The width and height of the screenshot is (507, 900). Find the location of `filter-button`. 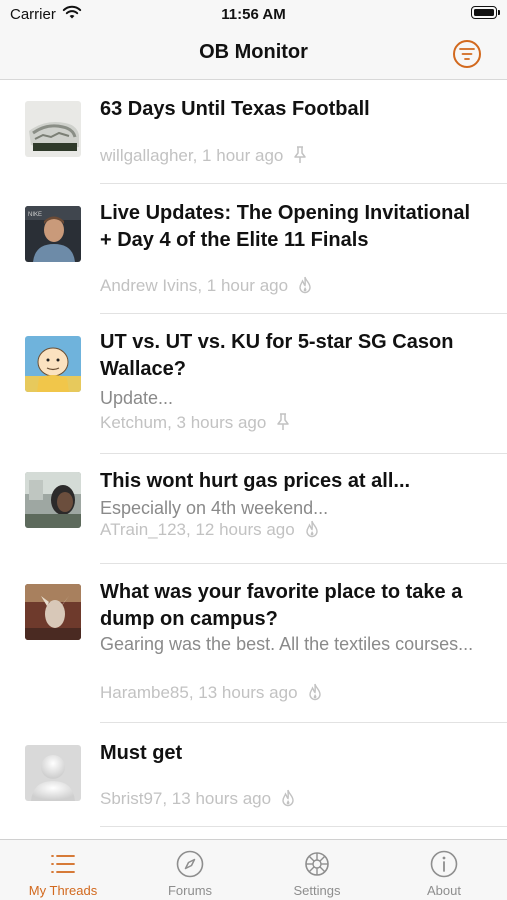

filter-button is located at coordinates (467, 54).